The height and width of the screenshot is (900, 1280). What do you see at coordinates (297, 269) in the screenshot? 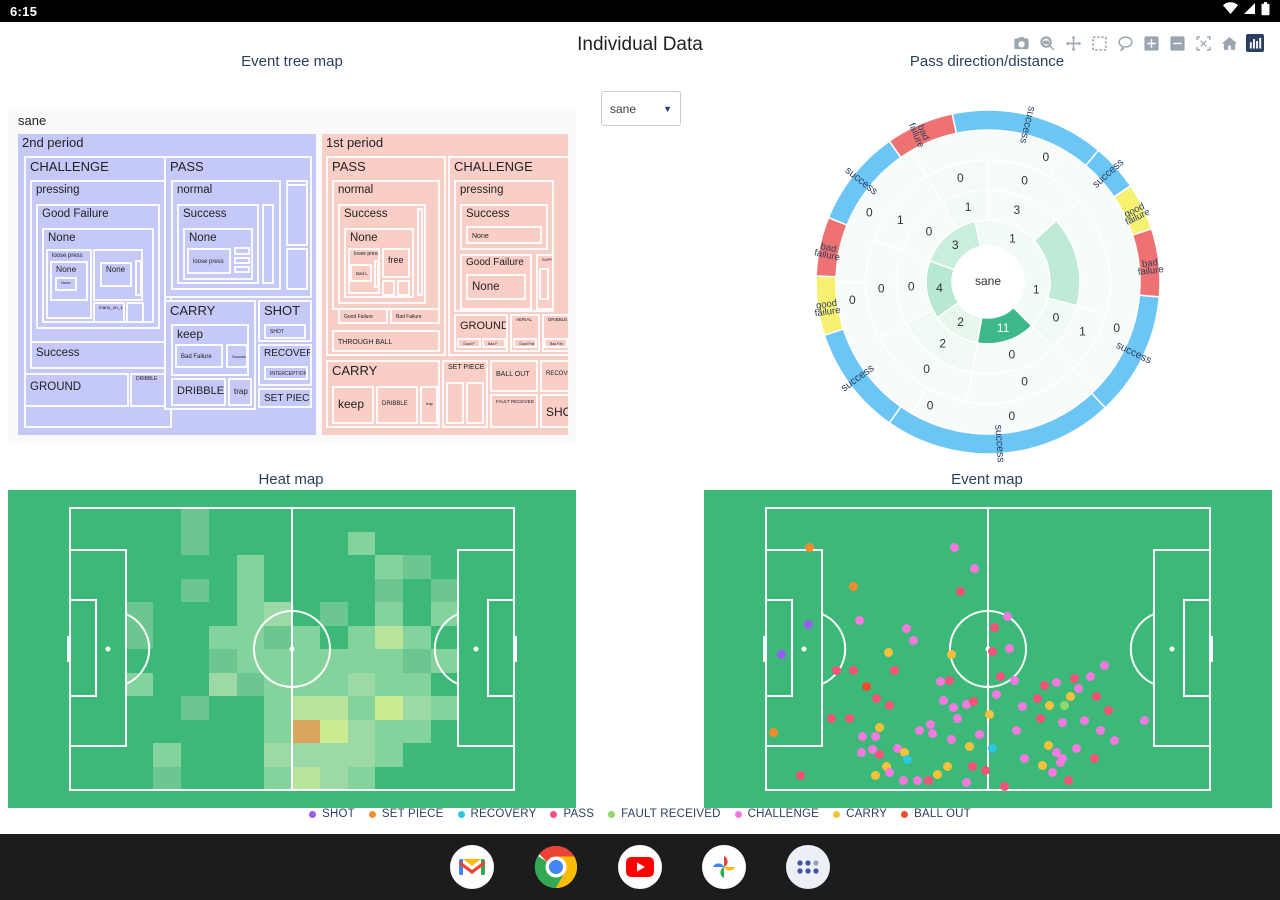
I see `treemap-tile-sliver8` at bounding box center [297, 269].